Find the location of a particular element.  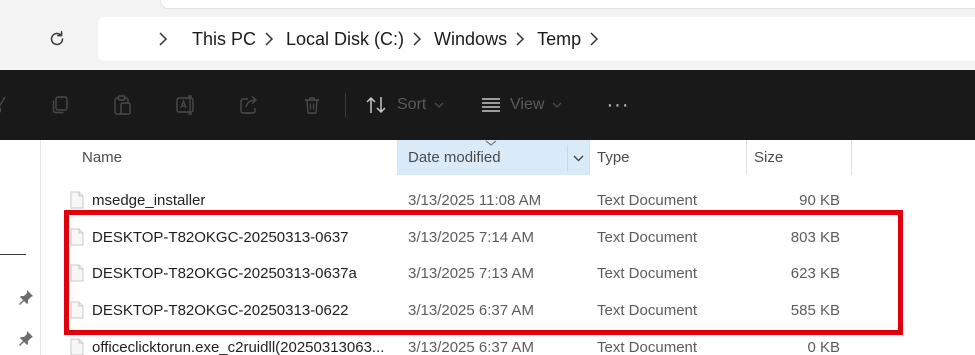

copy-icon is located at coordinates (60, 105).